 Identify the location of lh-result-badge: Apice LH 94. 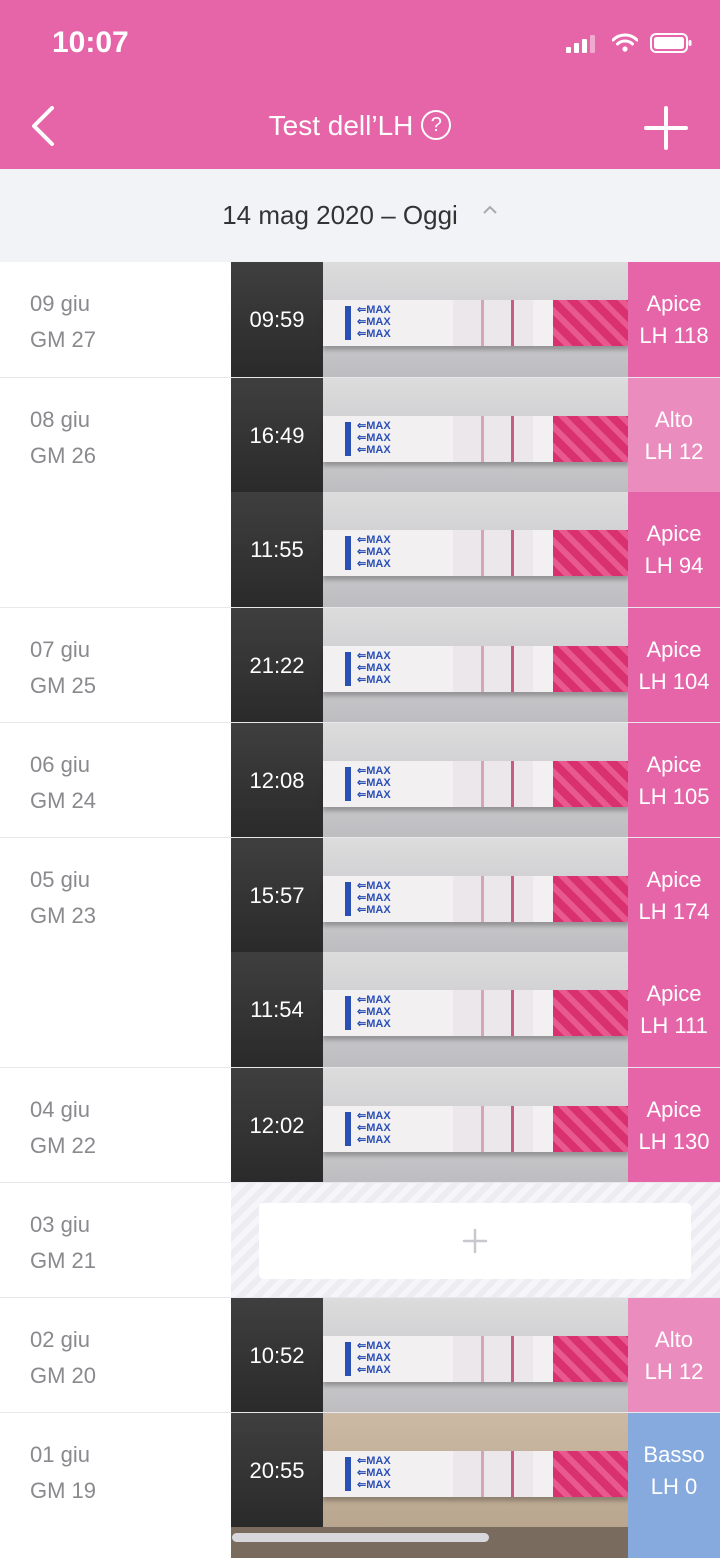
(674, 549).